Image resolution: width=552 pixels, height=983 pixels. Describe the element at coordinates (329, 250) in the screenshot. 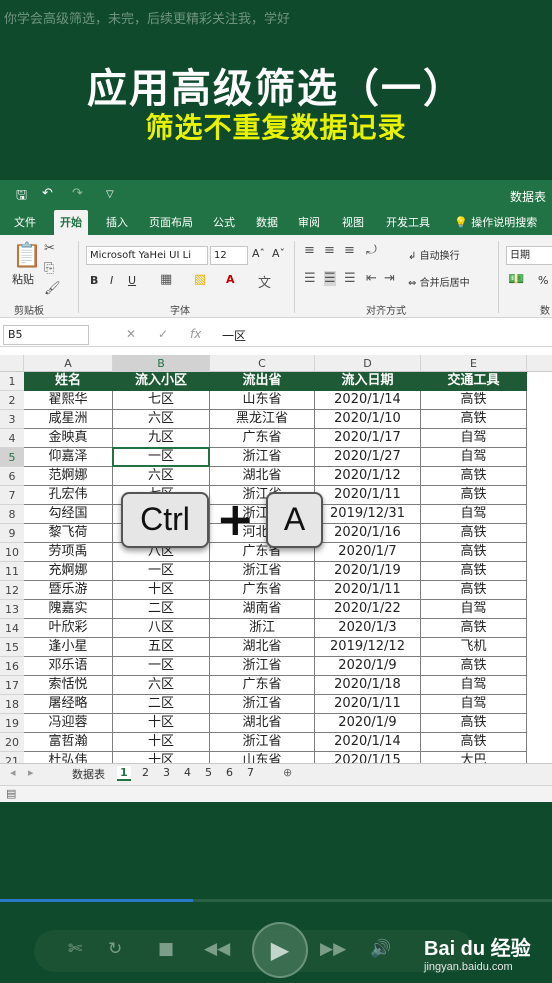

I see `align-middle-icon: ≡` at that location.